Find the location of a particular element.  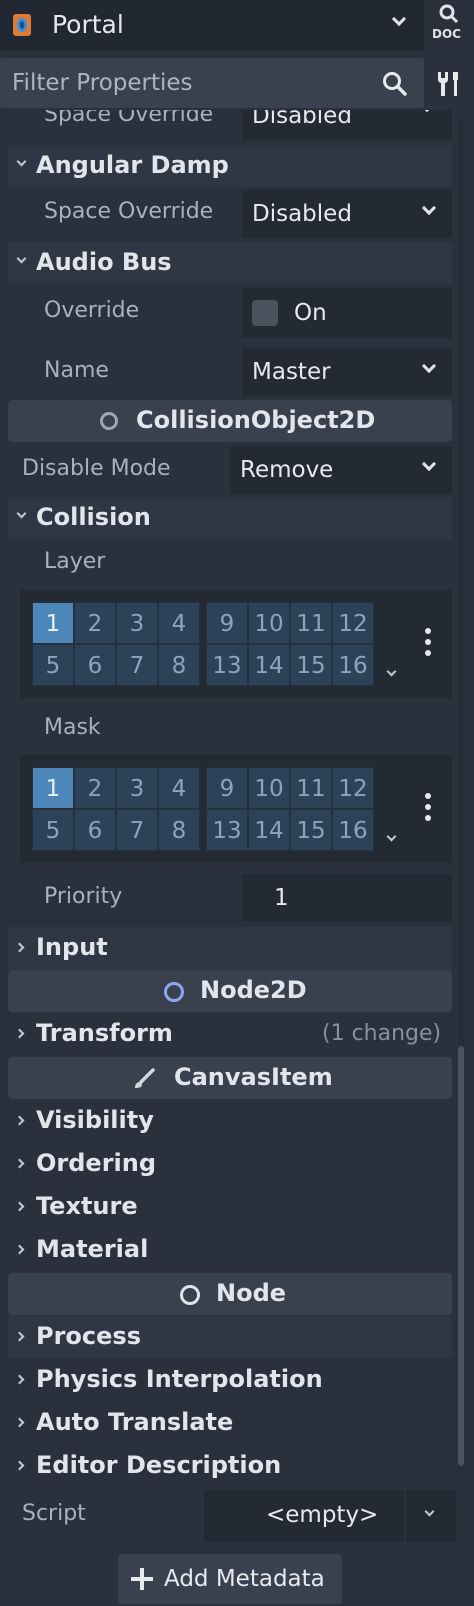

space-override-value-box: Disabled is located at coordinates (347, 125).